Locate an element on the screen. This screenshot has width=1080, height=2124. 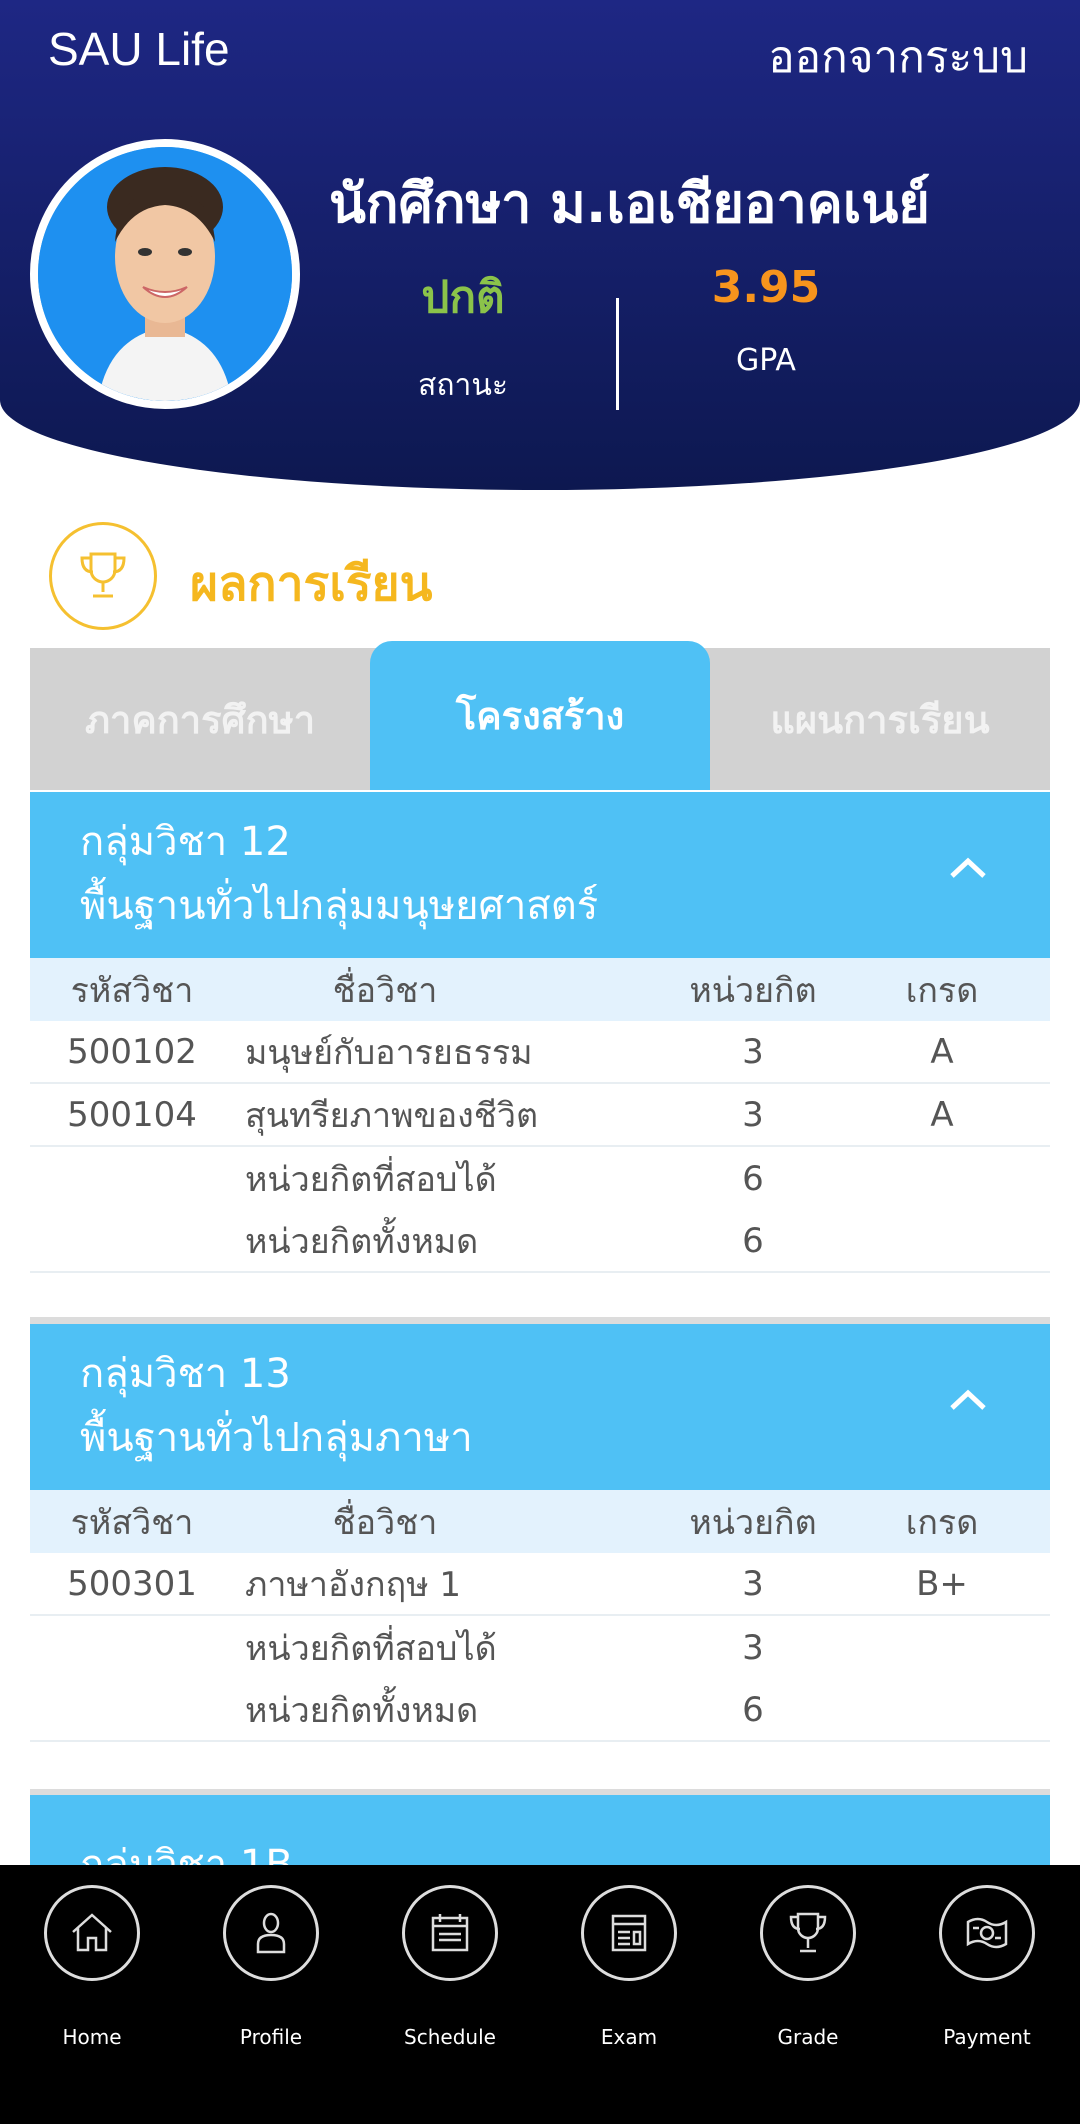
group-separator is located at coordinates (540, 1320).